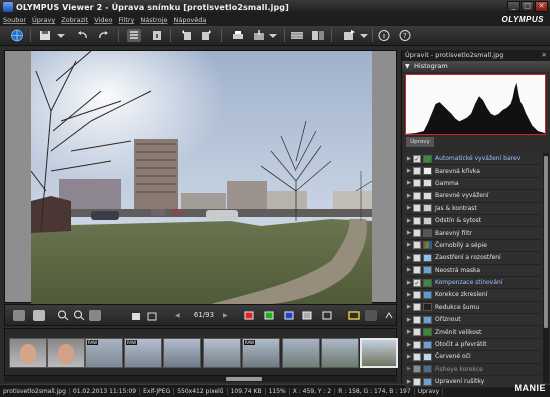 The width and height of the screenshot is (550, 397). What do you see at coordinates (473, 295) in the screenshot?
I see `edit-item-distortion-correction: ▶ Korekce zkreslení` at bounding box center [473, 295].